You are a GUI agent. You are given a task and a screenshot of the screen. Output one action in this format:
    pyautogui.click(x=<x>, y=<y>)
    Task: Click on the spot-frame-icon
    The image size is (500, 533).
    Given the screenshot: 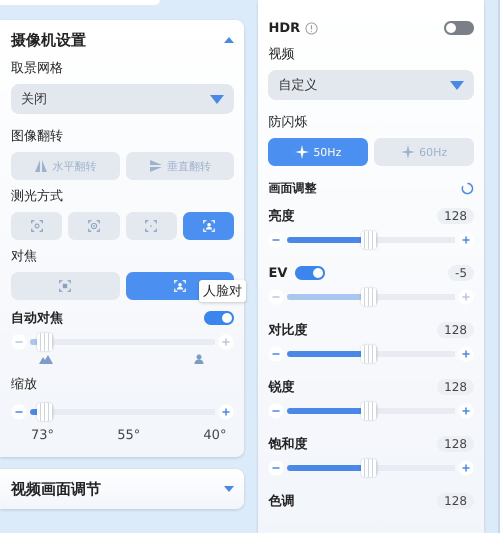 What is the action you would take?
    pyautogui.click(x=151, y=226)
    